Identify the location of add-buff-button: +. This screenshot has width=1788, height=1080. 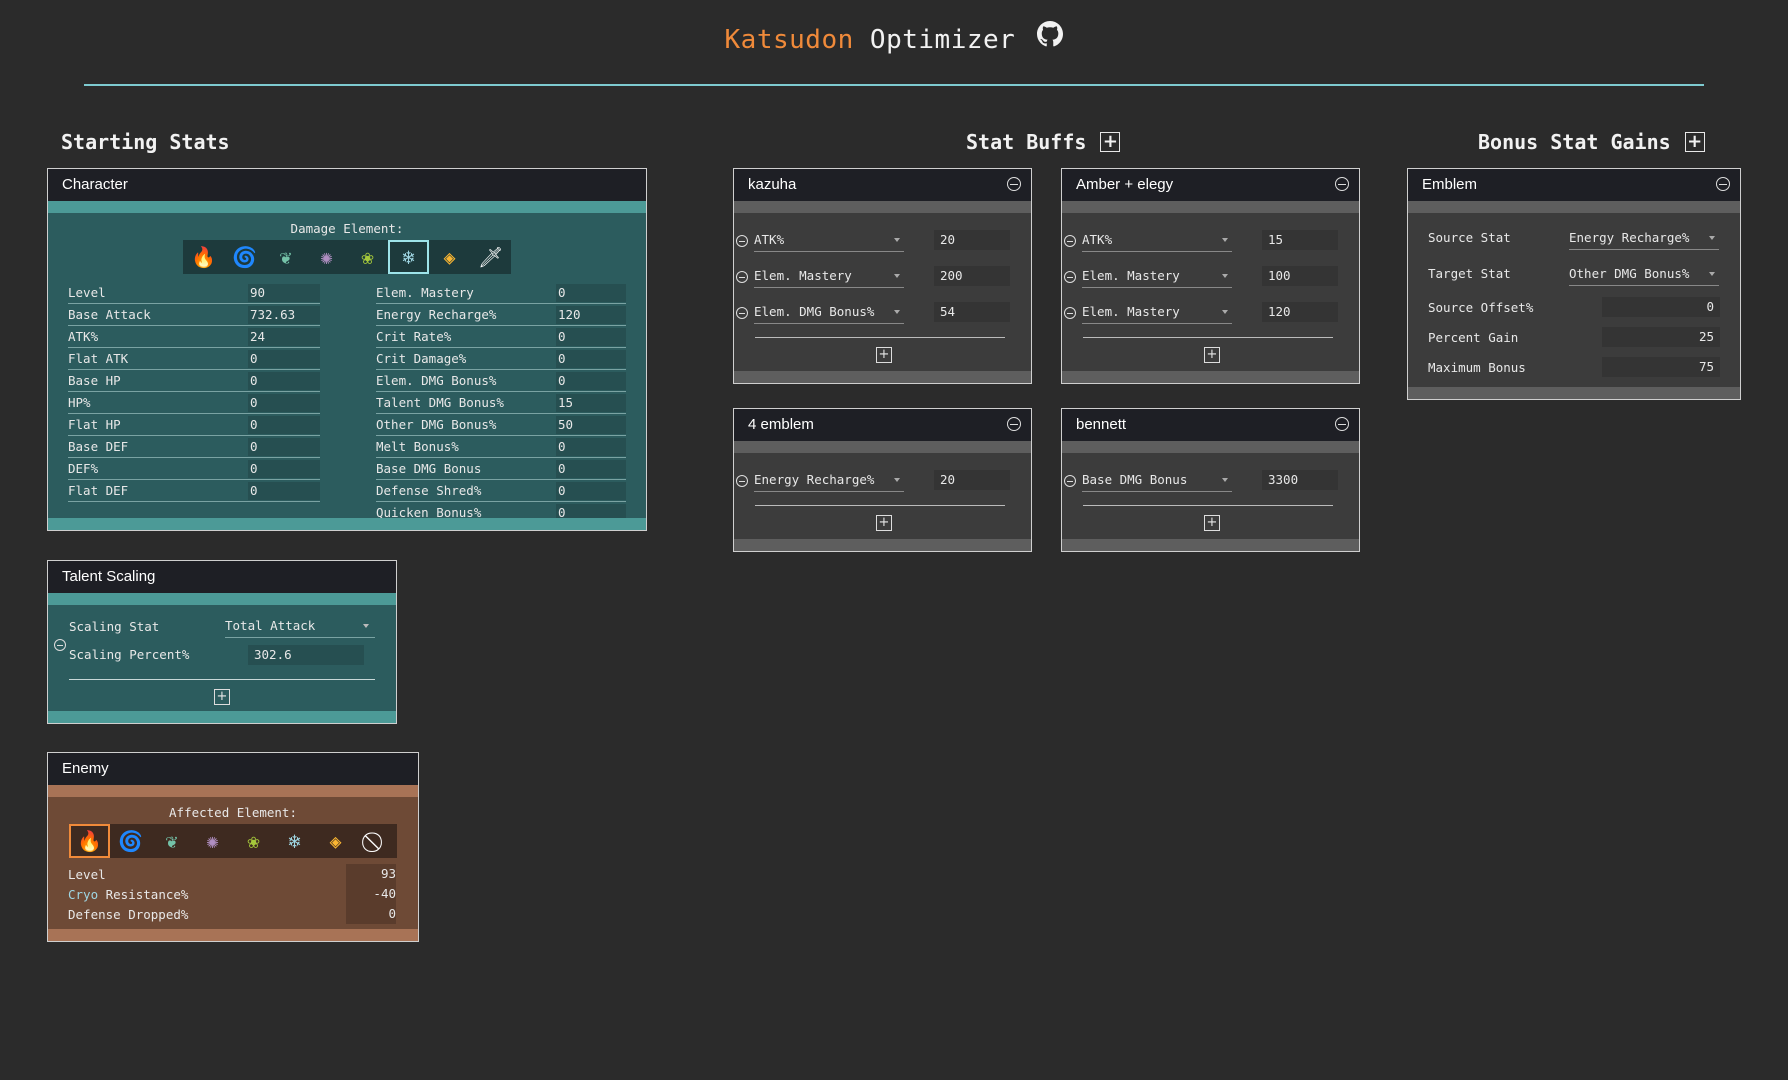
(1110, 141).